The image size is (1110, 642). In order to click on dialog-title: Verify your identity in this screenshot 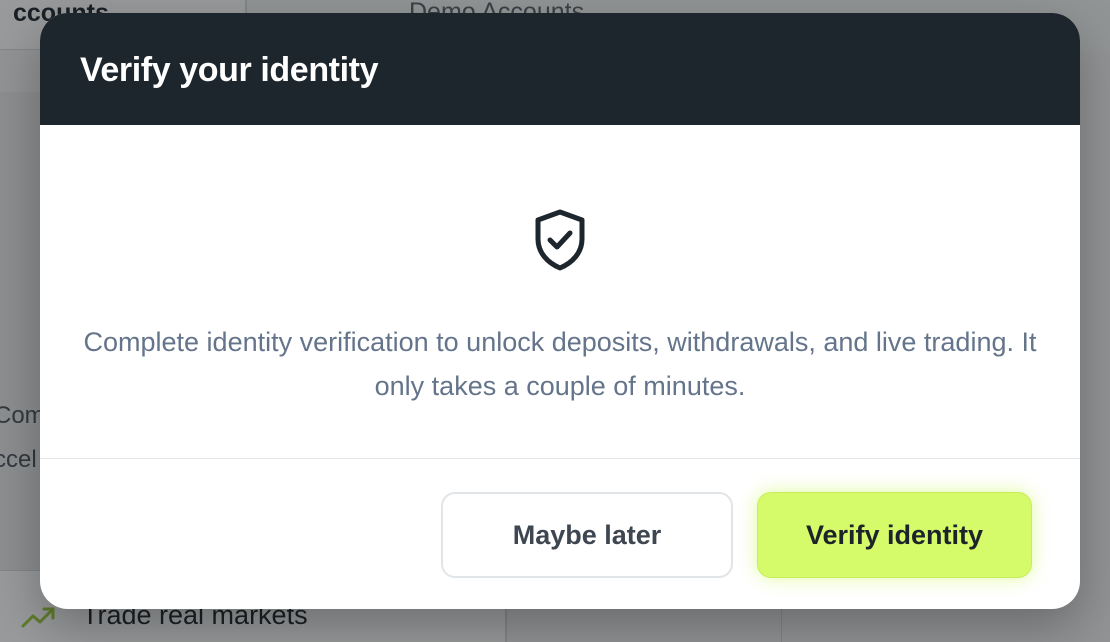, I will do `click(229, 70)`.